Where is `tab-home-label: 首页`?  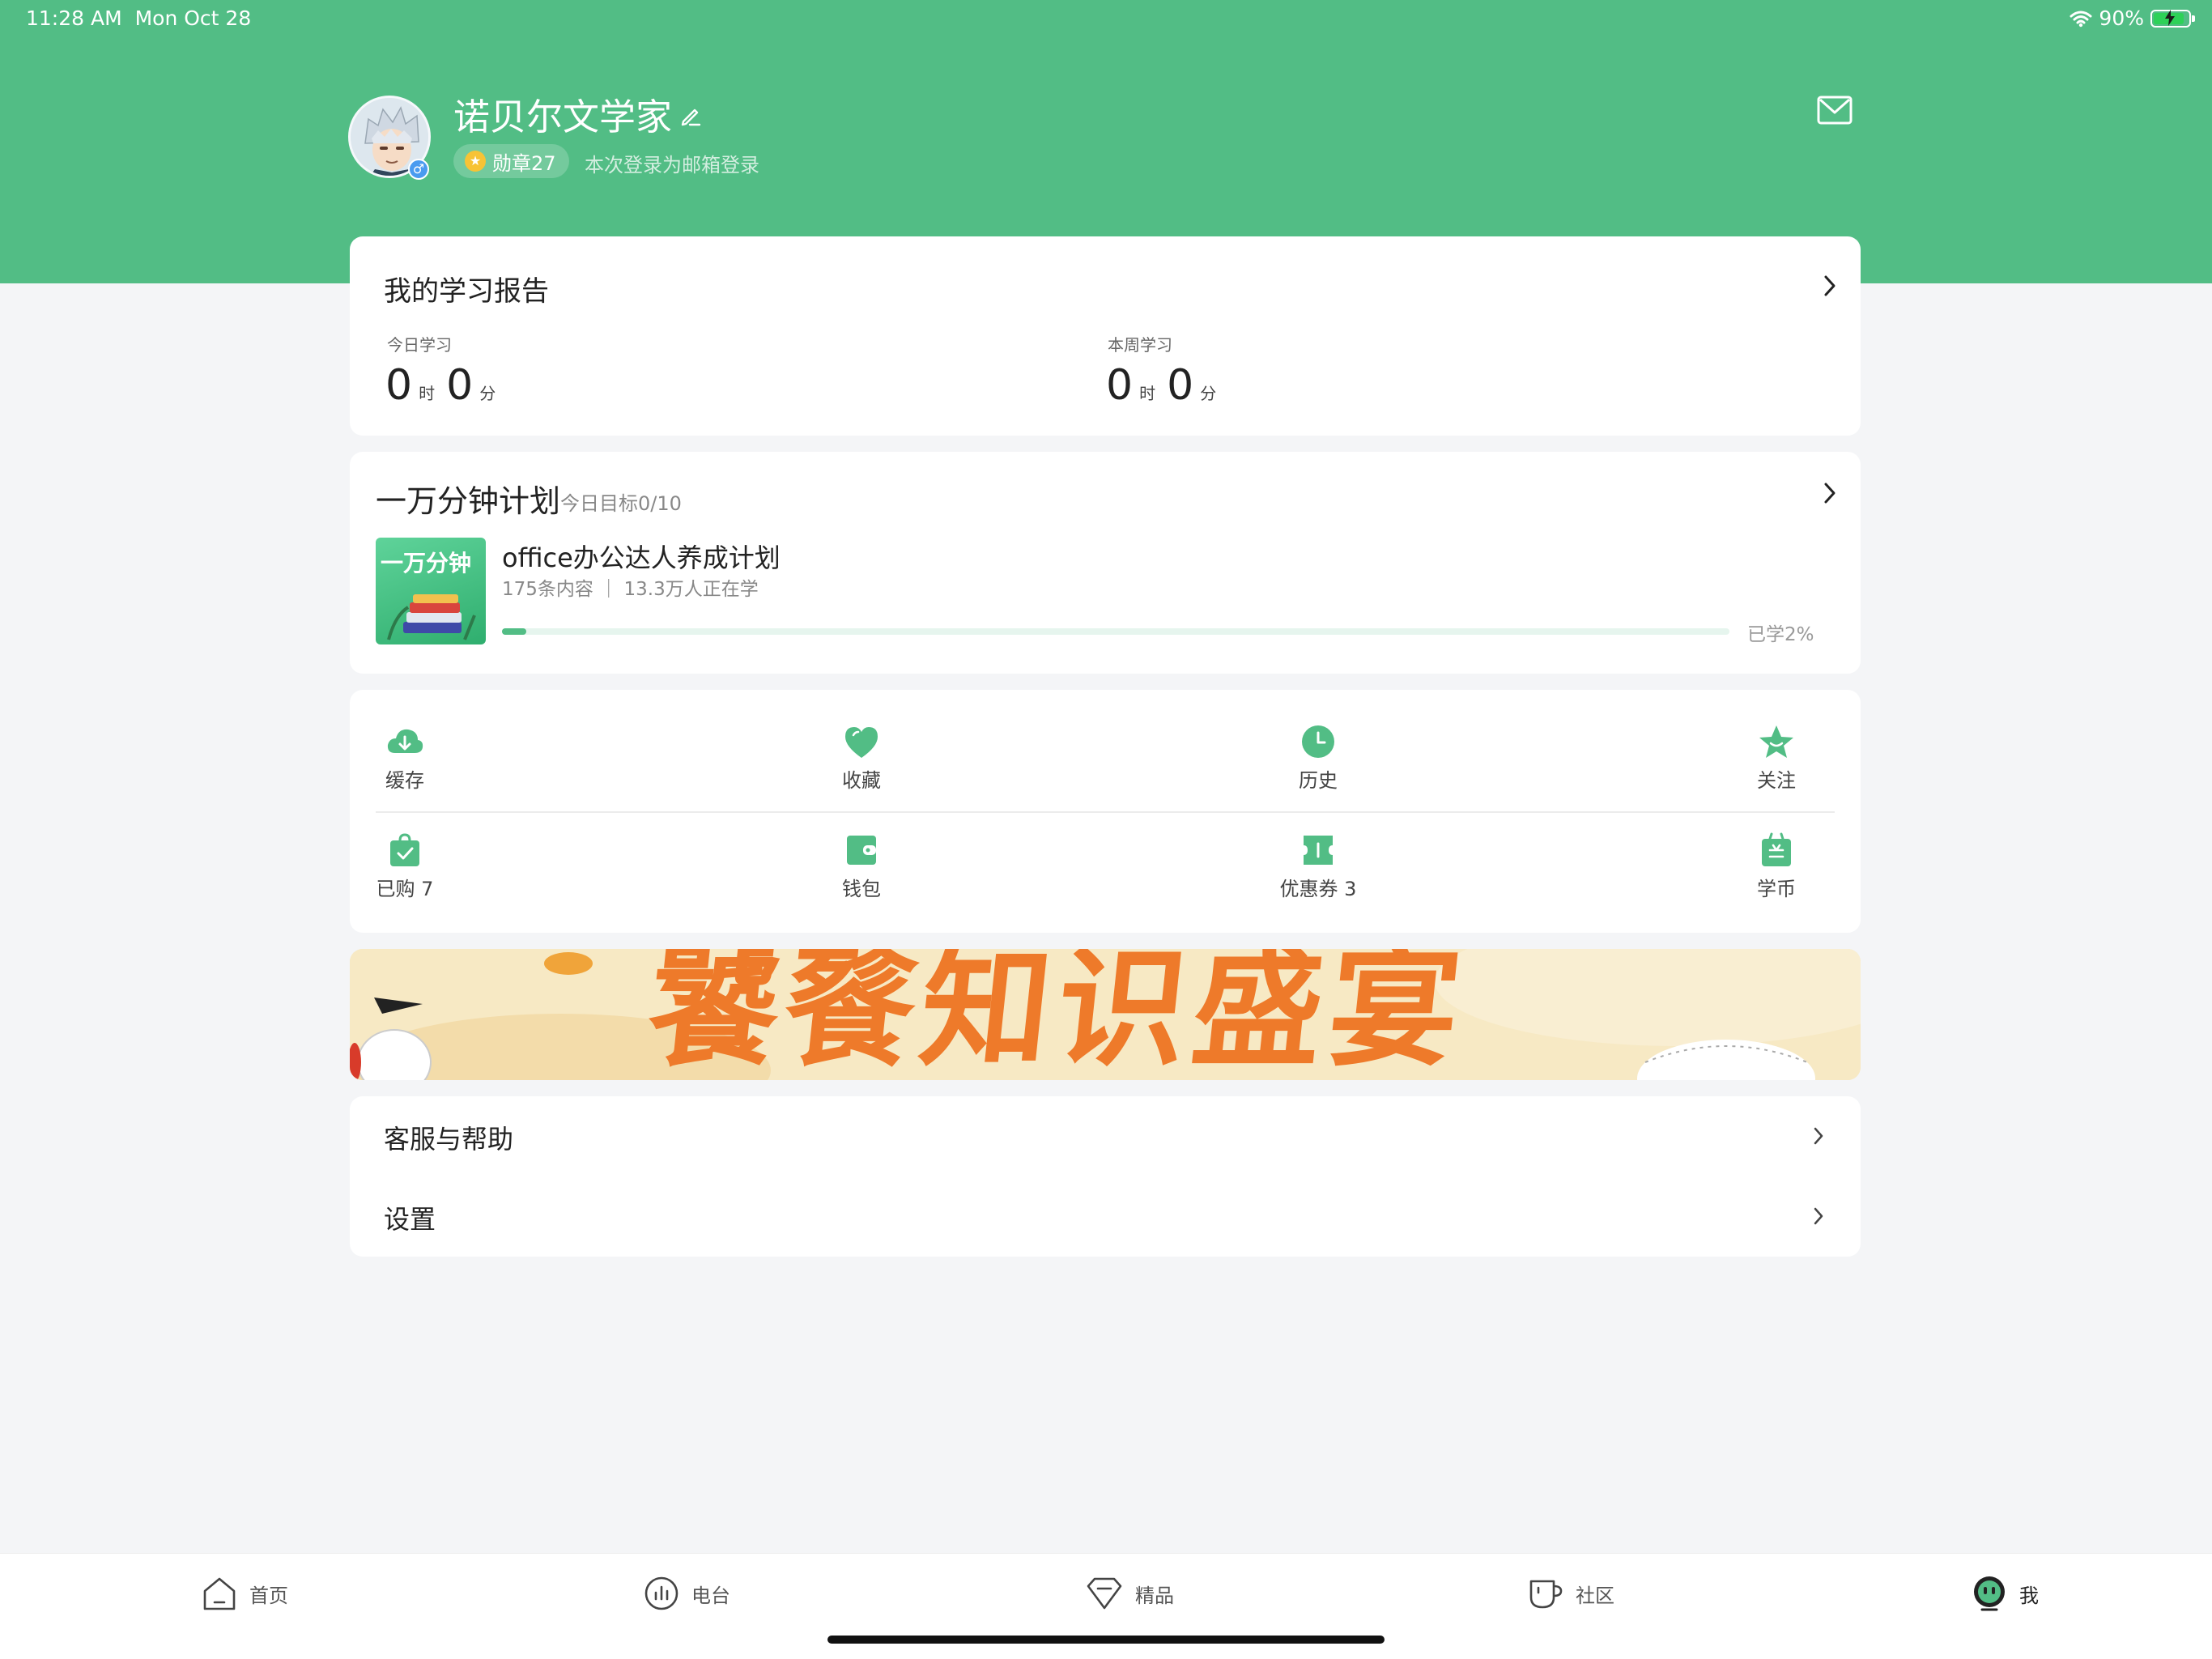 tab-home-label: 首页 is located at coordinates (268, 1596).